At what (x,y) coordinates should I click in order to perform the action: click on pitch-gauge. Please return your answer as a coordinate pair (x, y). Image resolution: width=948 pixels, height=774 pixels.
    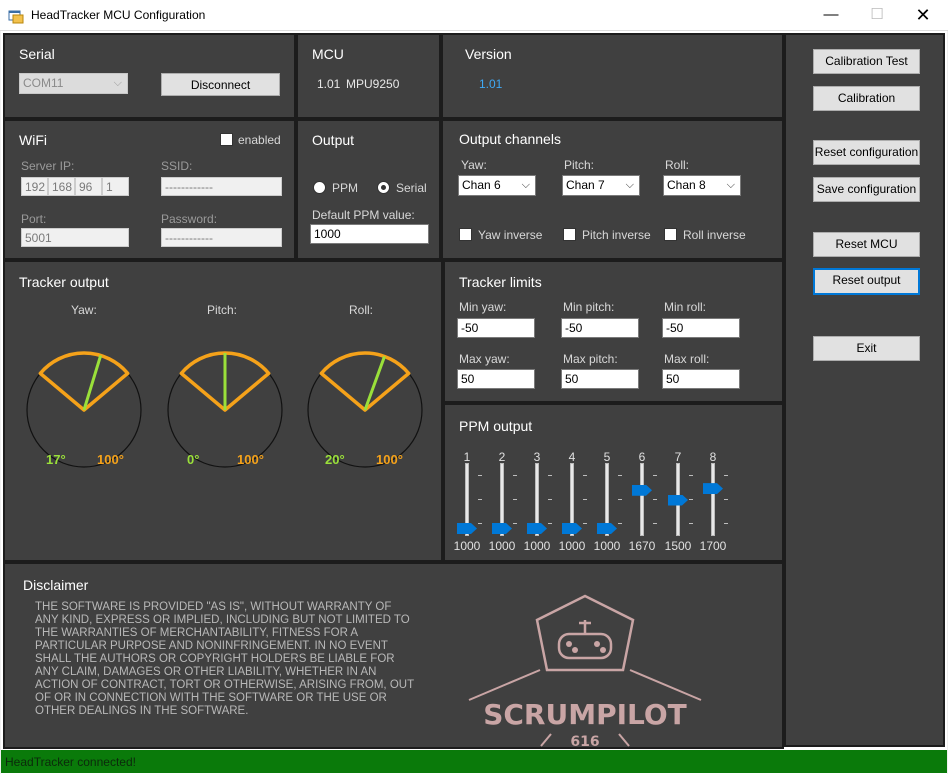
    Looking at the image, I should click on (225, 409).